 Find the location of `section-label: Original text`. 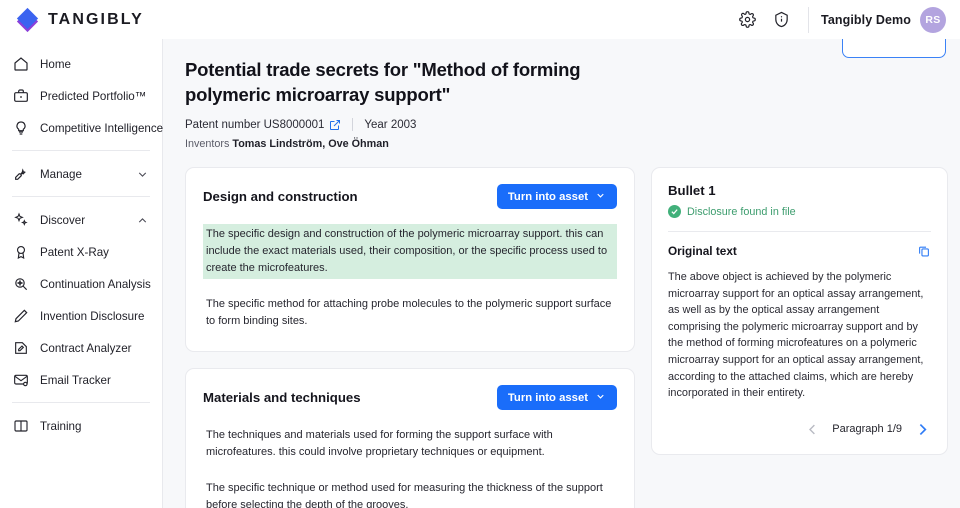

section-label: Original text is located at coordinates (702, 251).